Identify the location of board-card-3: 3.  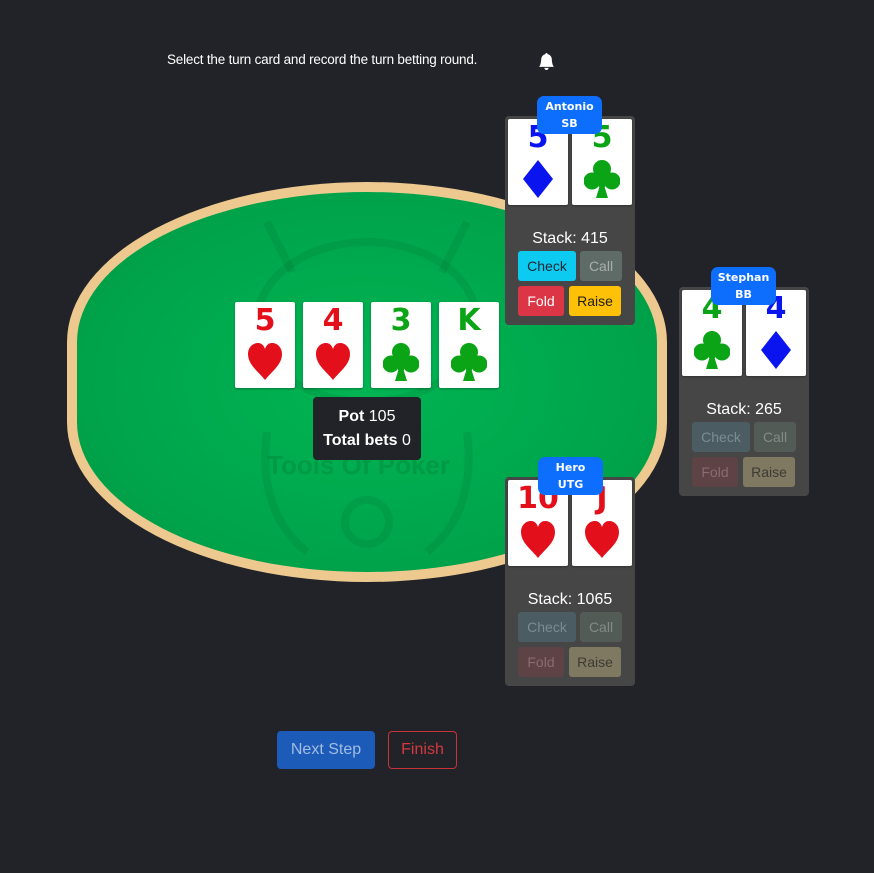
(401, 345).